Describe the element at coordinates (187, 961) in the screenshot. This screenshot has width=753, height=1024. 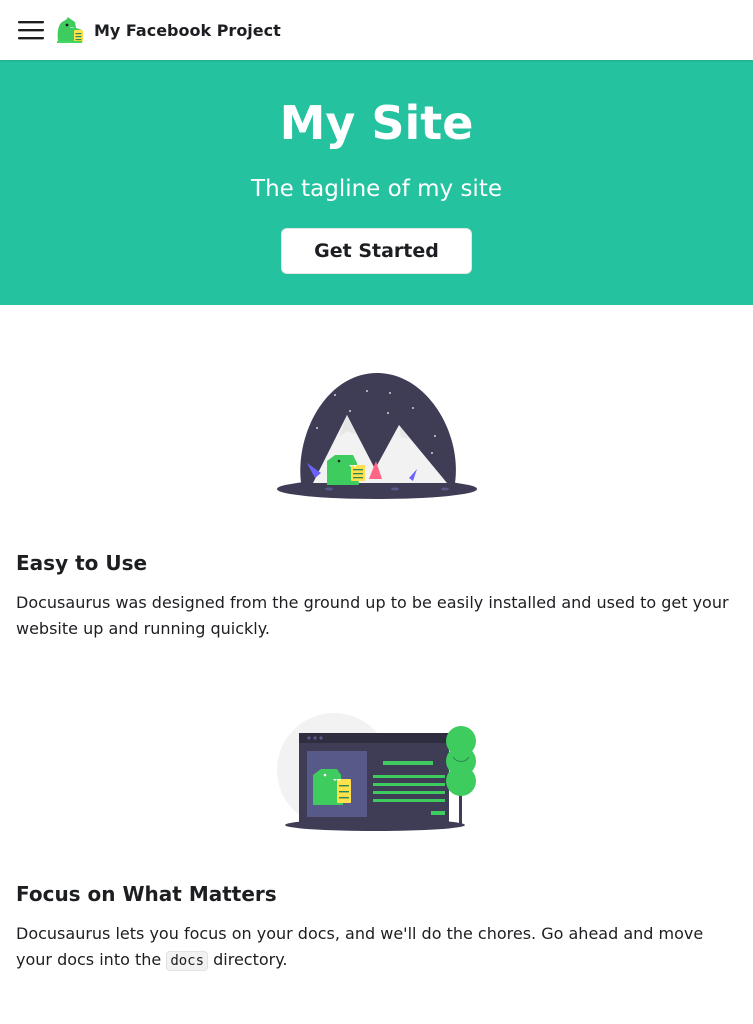
I see `docs-code-snippet: docs` at that location.